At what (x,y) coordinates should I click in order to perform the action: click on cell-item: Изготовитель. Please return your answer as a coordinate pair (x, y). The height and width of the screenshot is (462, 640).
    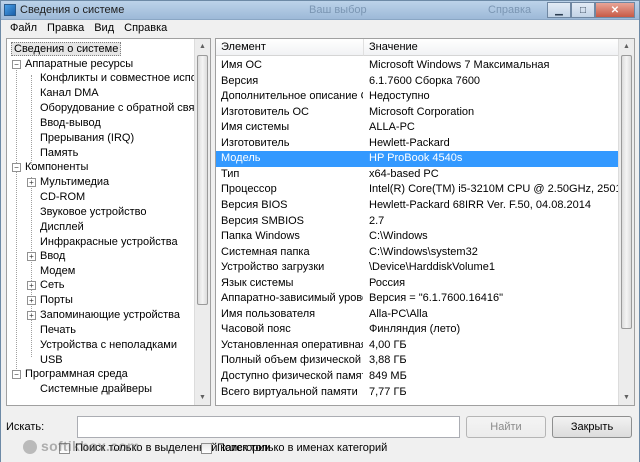
    Looking at the image, I should click on (255, 142).